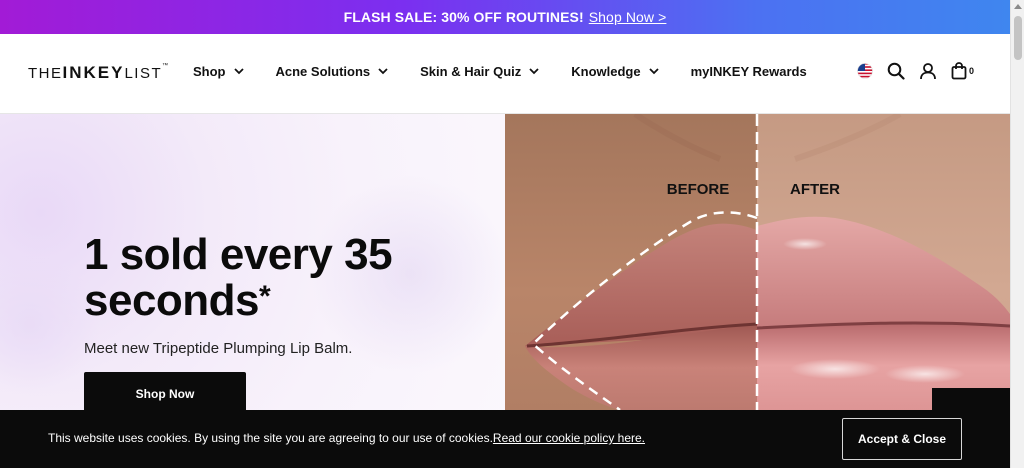 The image size is (1024, 468). I want to click on nav-item-label: Acne Solutions, so click(323, 71).